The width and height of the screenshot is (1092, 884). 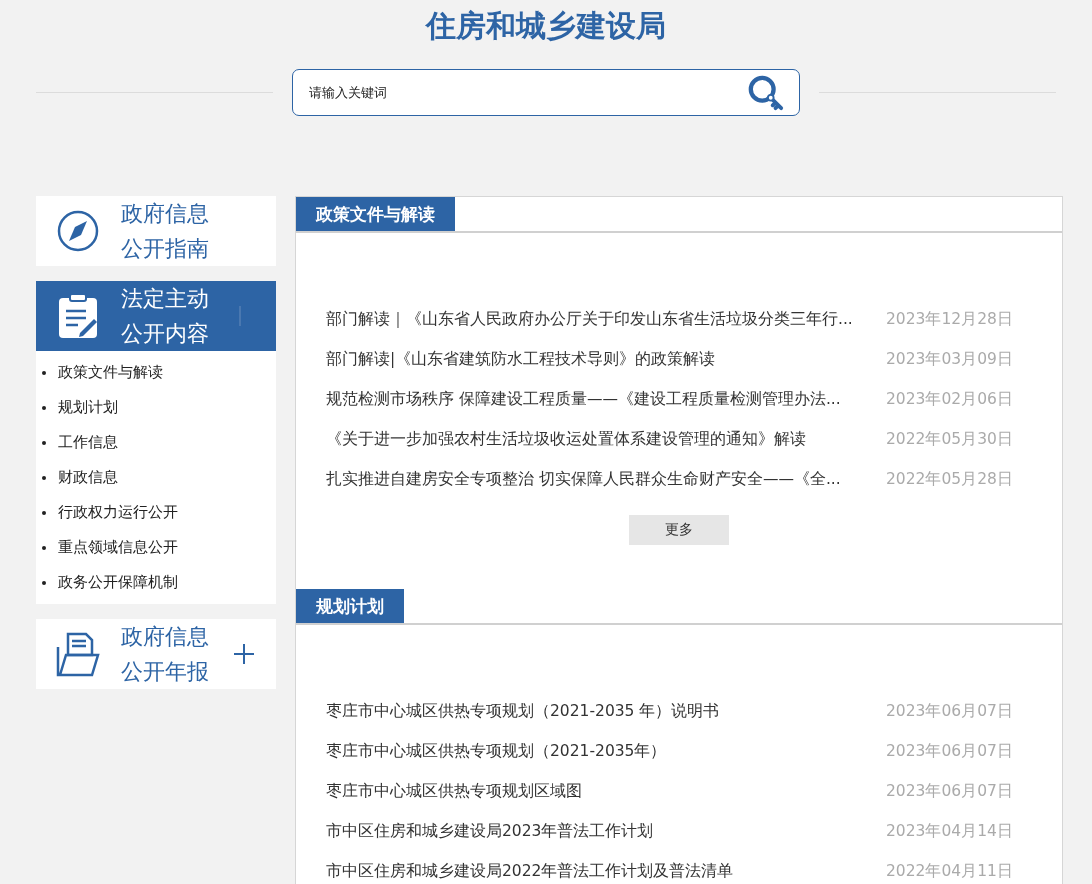 I want to click on section-heading: 政策文件与解读, so click(x=375, y=214).